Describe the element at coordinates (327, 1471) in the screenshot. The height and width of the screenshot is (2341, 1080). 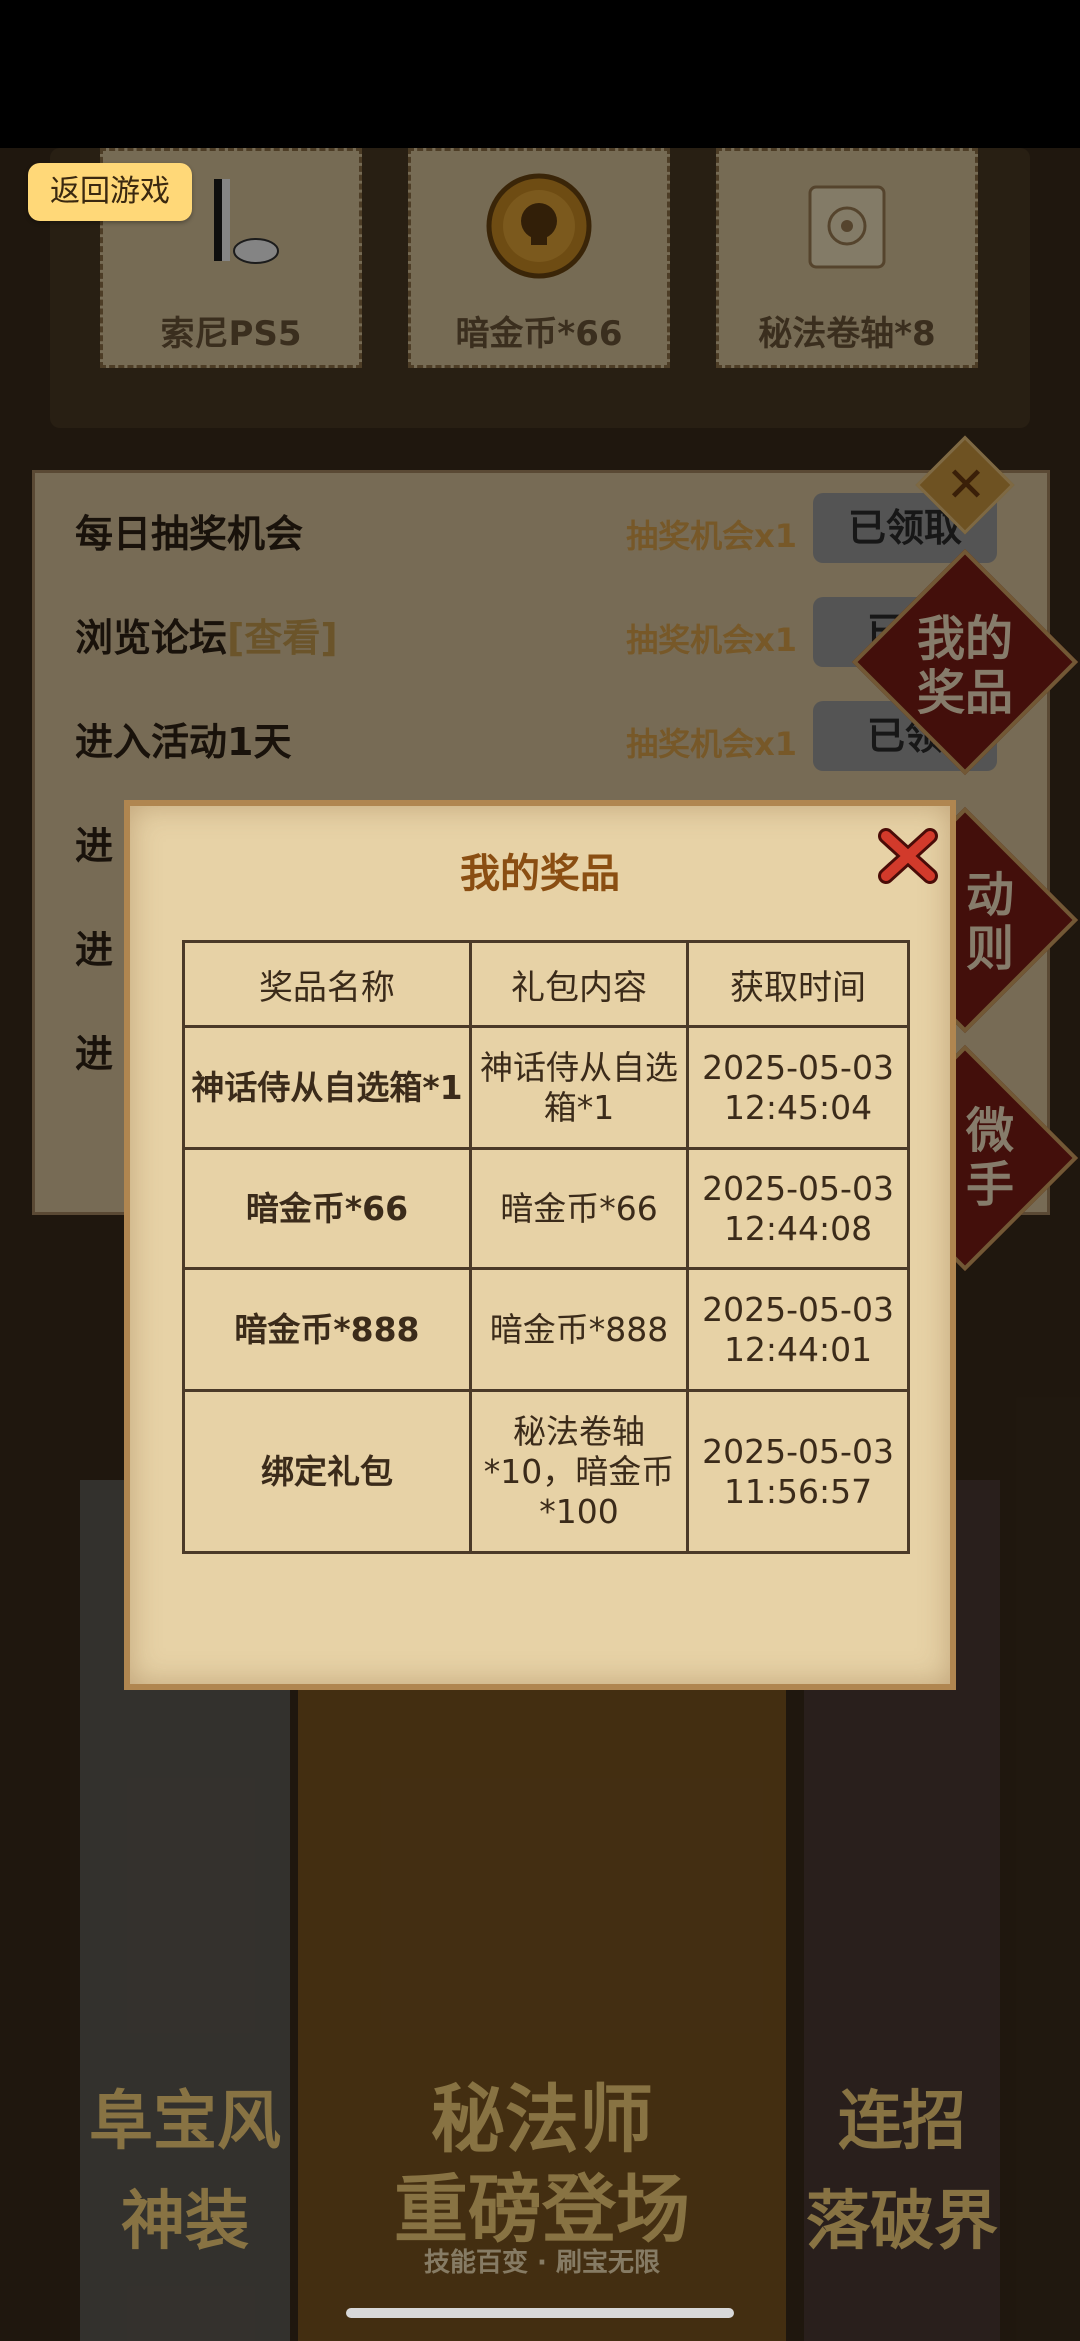
I see `prize-name-cell: 绑定礼包` at that location.